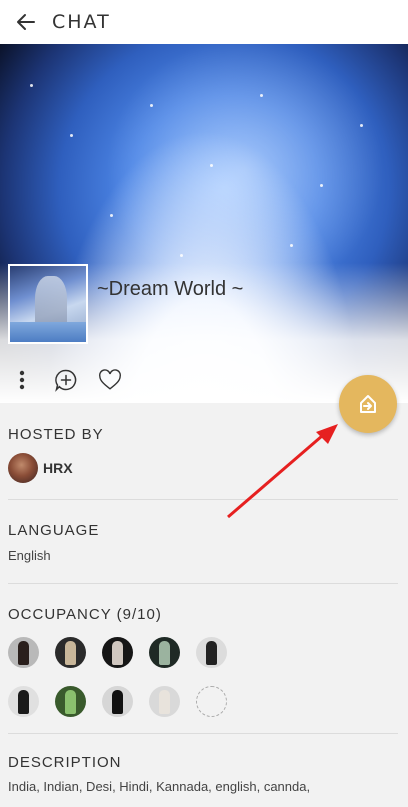  I want to click on room-actions, so click(76, 380).